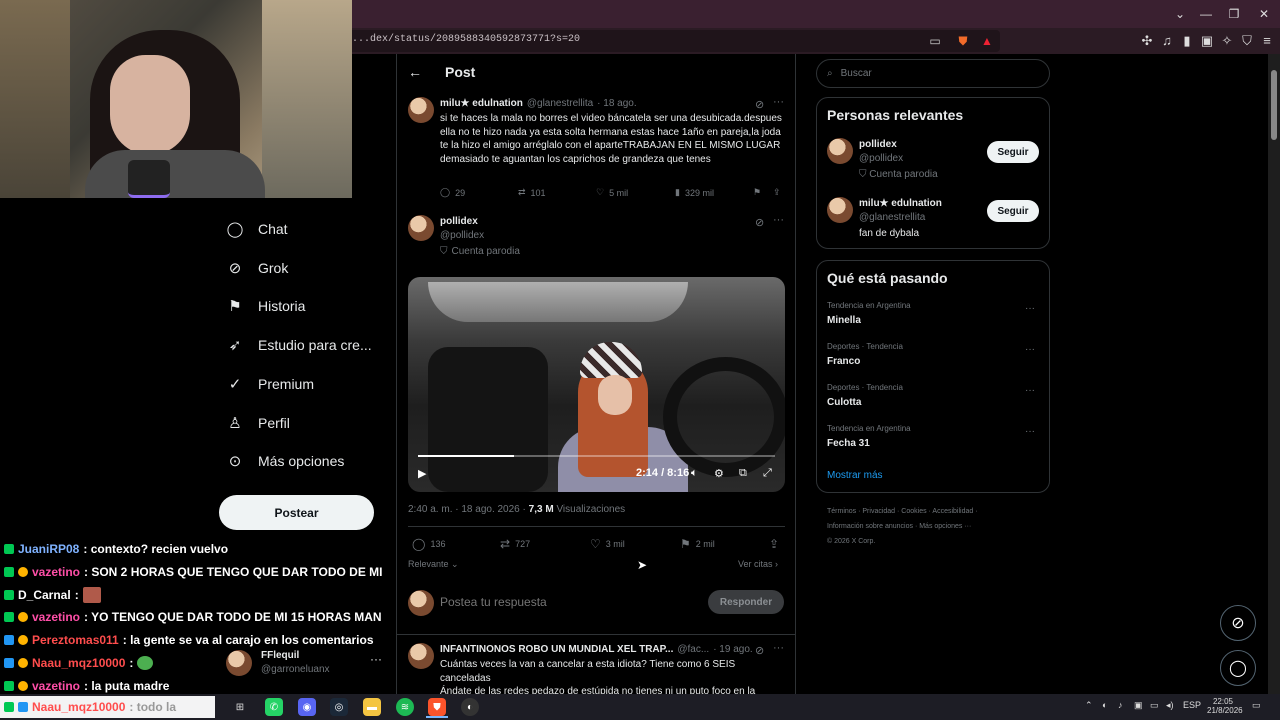  What do you see at coordinates (878, 144) in the screenshot?
I see `person-name: pollidex` at bounding box center [878, 144].